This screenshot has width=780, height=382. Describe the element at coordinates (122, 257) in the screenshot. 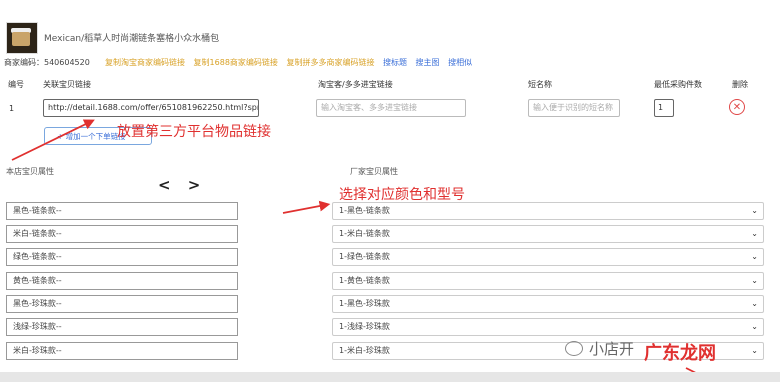

I see `store-attr-3: 绿色-链条款--` at that location.